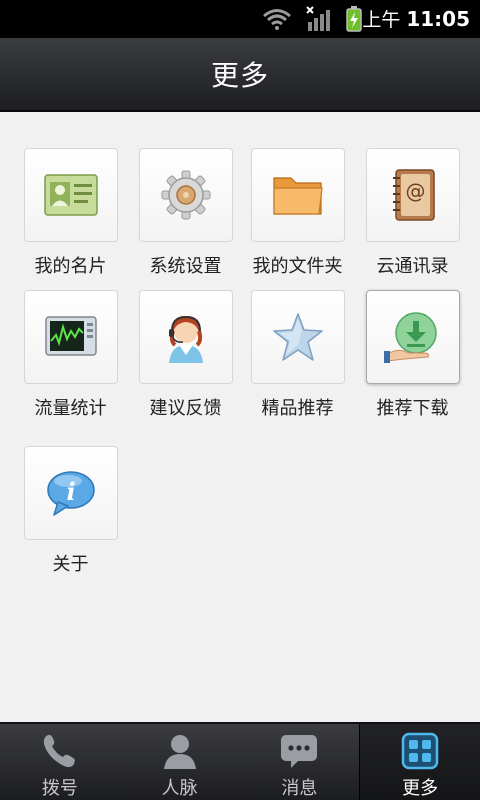  I want to click on grid-item-about: i 关于, so click(70, 511).